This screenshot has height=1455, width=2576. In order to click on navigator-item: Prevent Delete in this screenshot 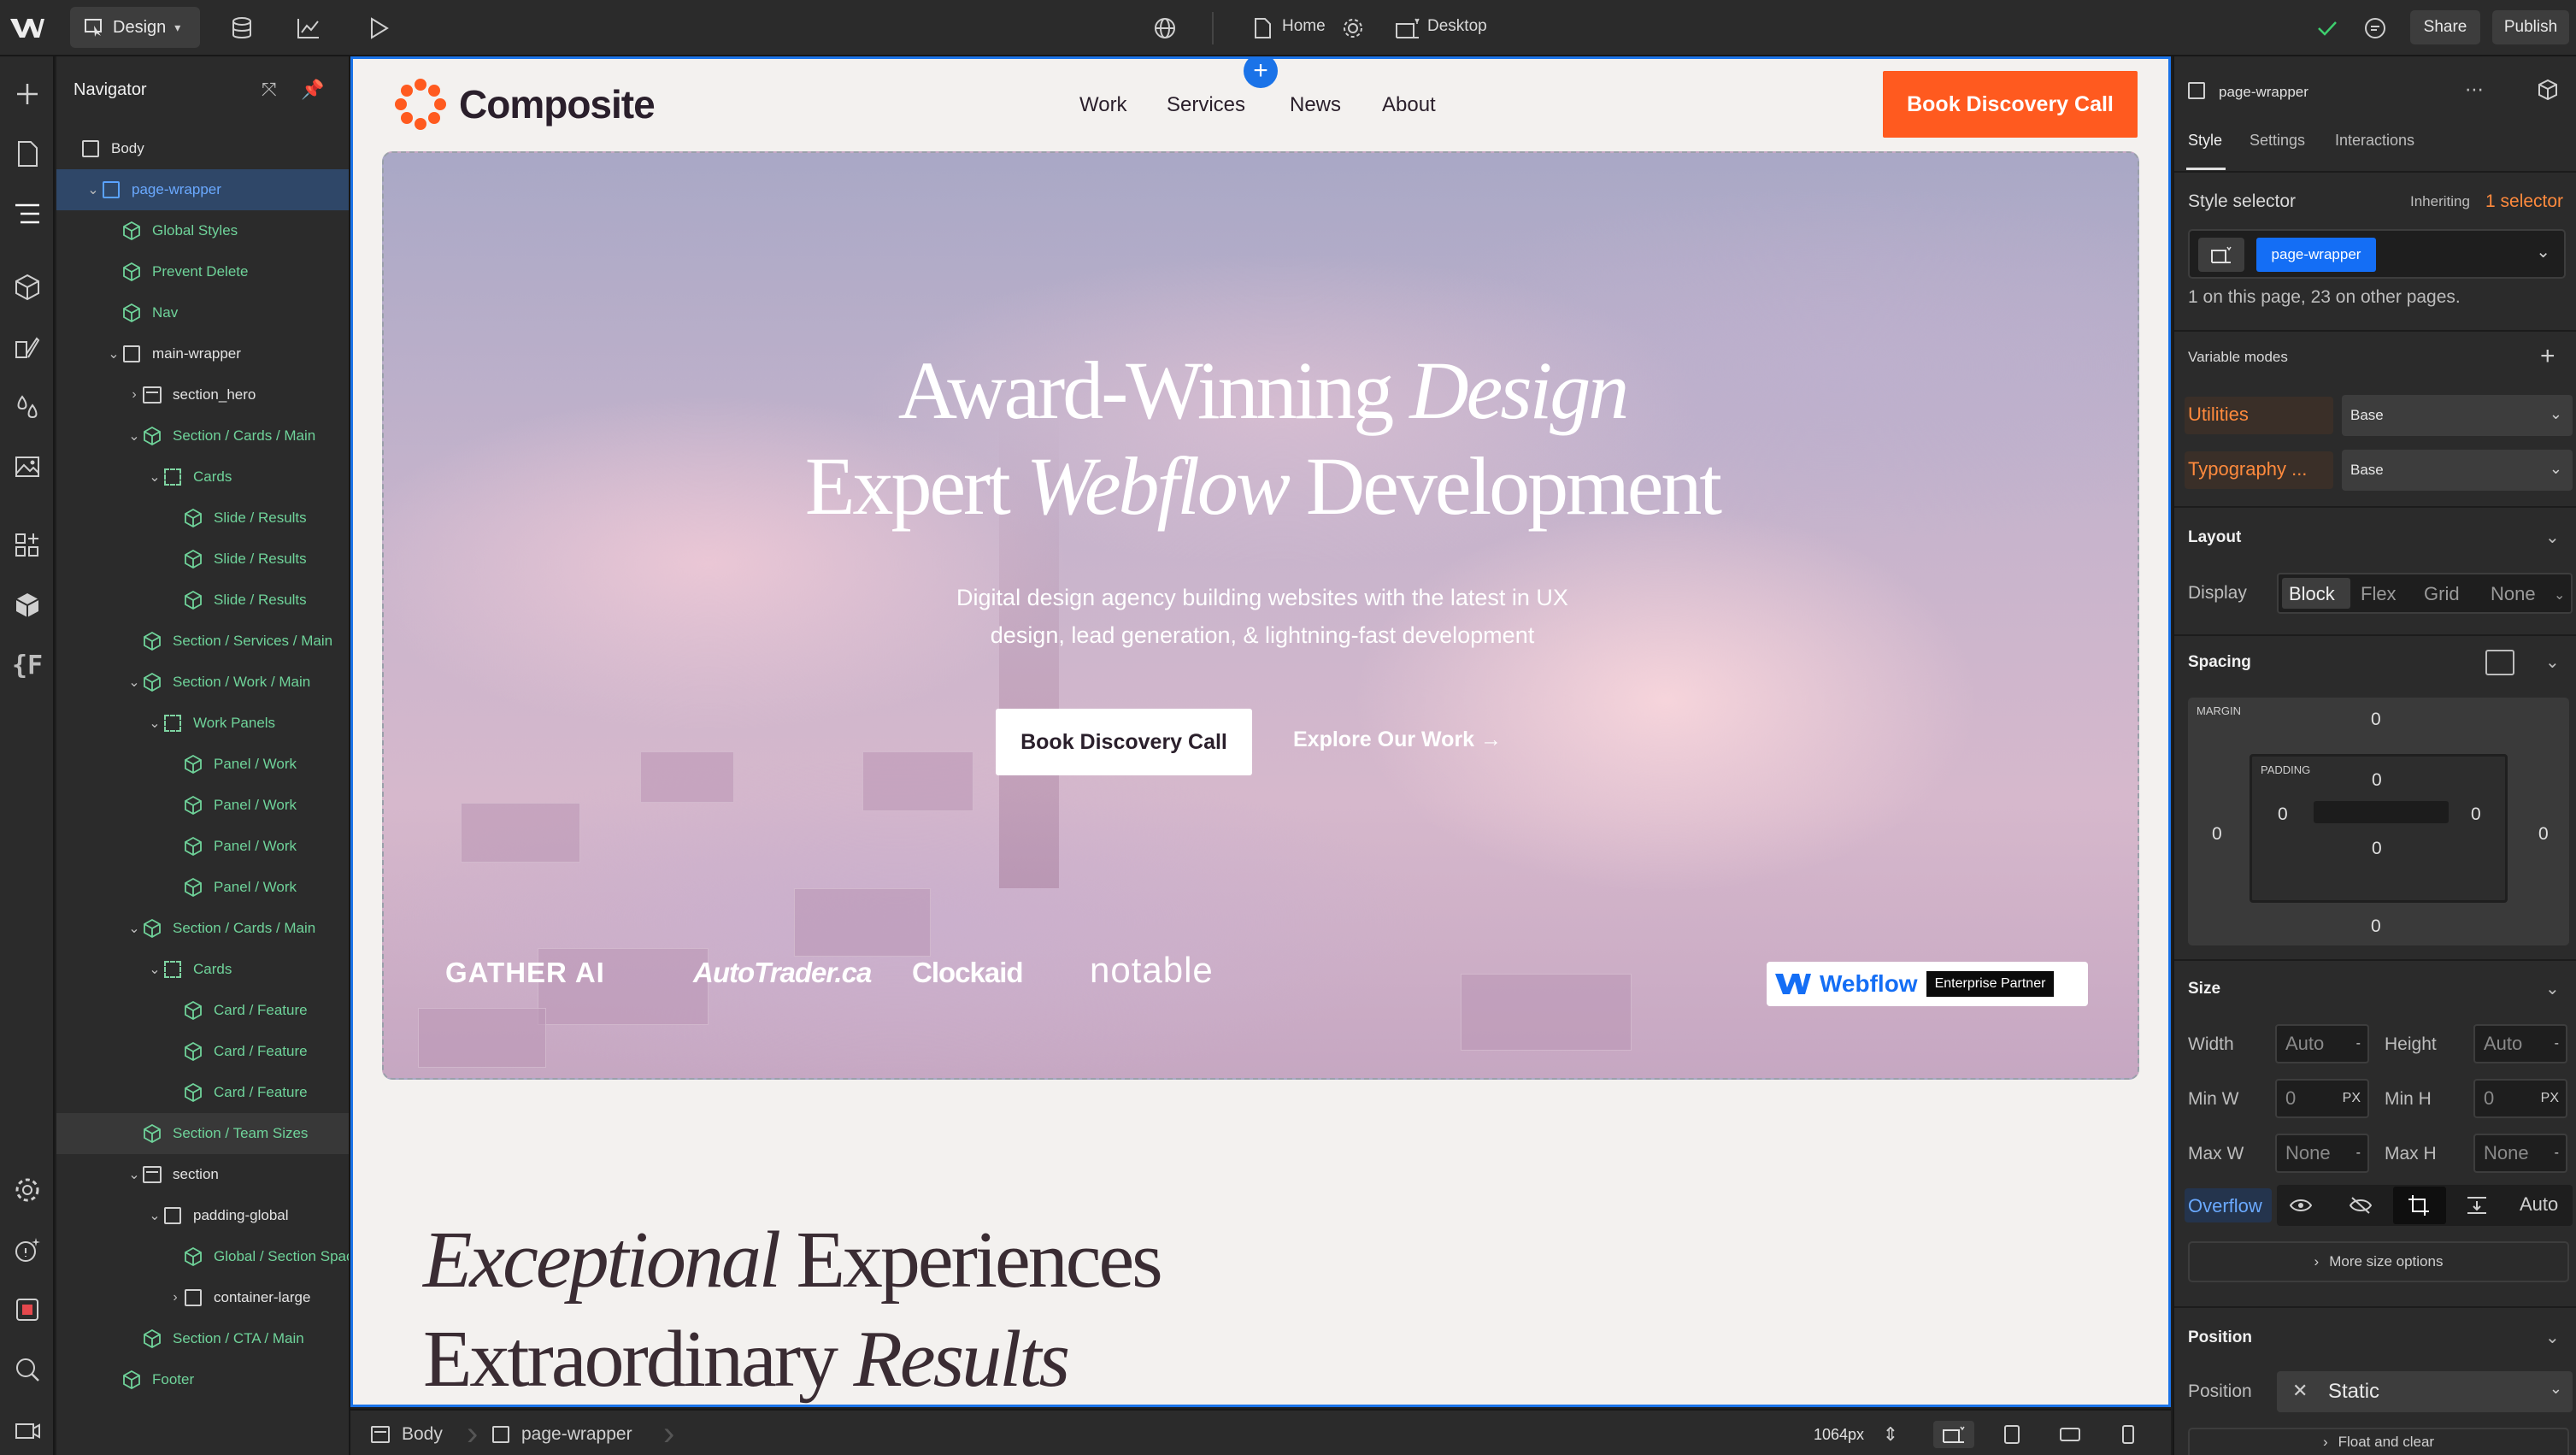, I will do `click(202, 272)`.